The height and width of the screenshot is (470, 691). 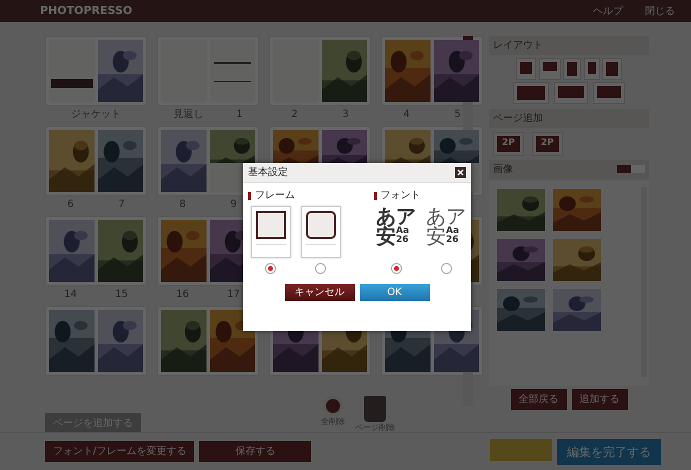 I want to click on page-label: 9, so click(x=233, y=205).